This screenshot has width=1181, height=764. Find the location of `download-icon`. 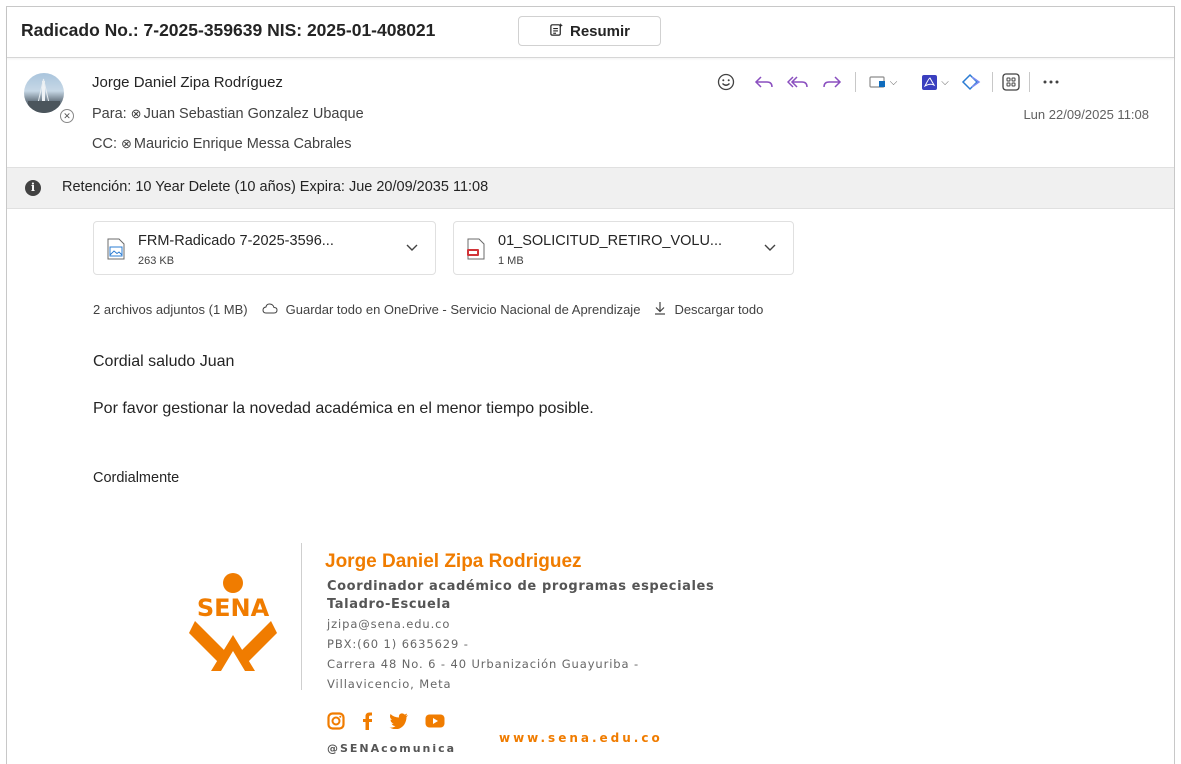

download-icon is located at coordinates (664, 309).